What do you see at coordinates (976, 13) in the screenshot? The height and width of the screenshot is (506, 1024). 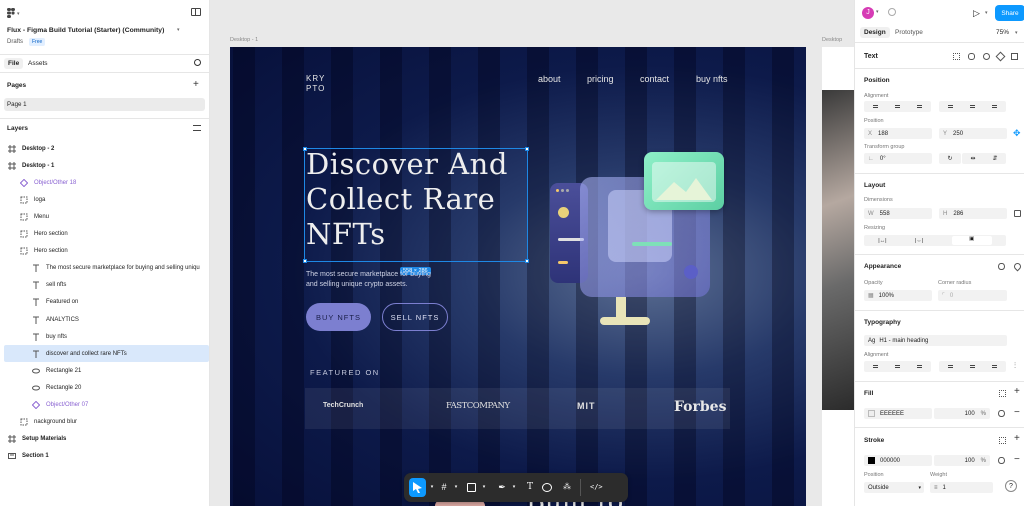 I see `present-icon: ▷` at bounding box center [976, 13].